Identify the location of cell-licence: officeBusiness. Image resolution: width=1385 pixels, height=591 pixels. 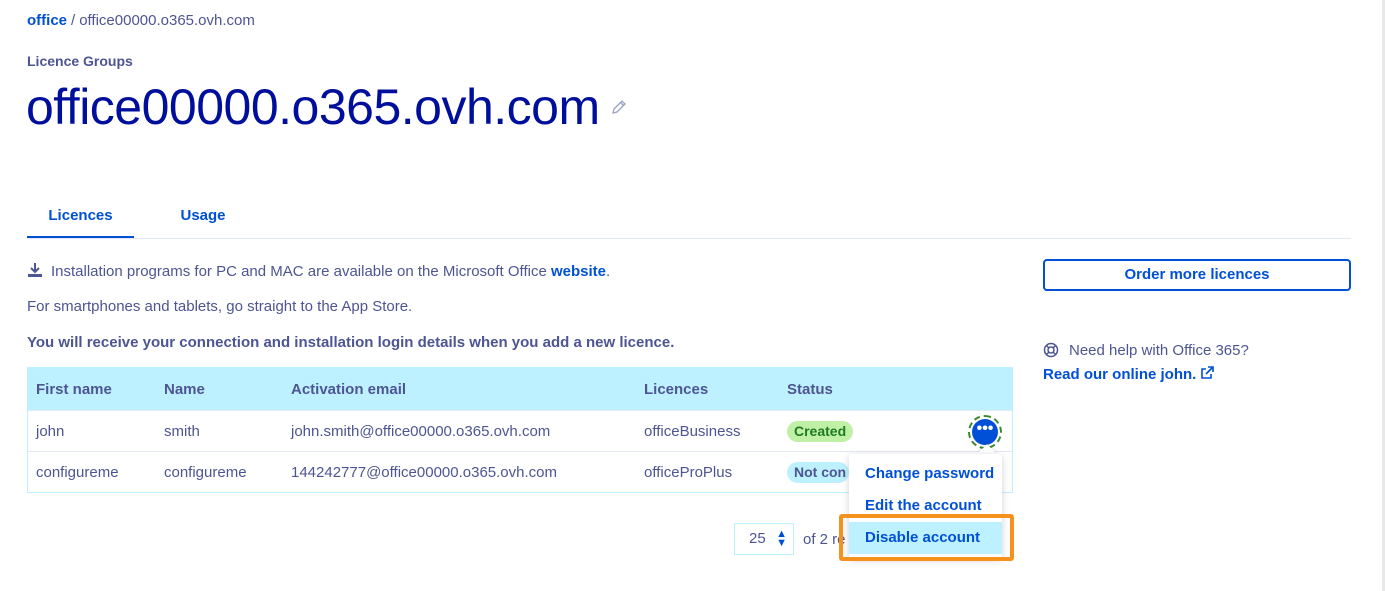
(692, 431).